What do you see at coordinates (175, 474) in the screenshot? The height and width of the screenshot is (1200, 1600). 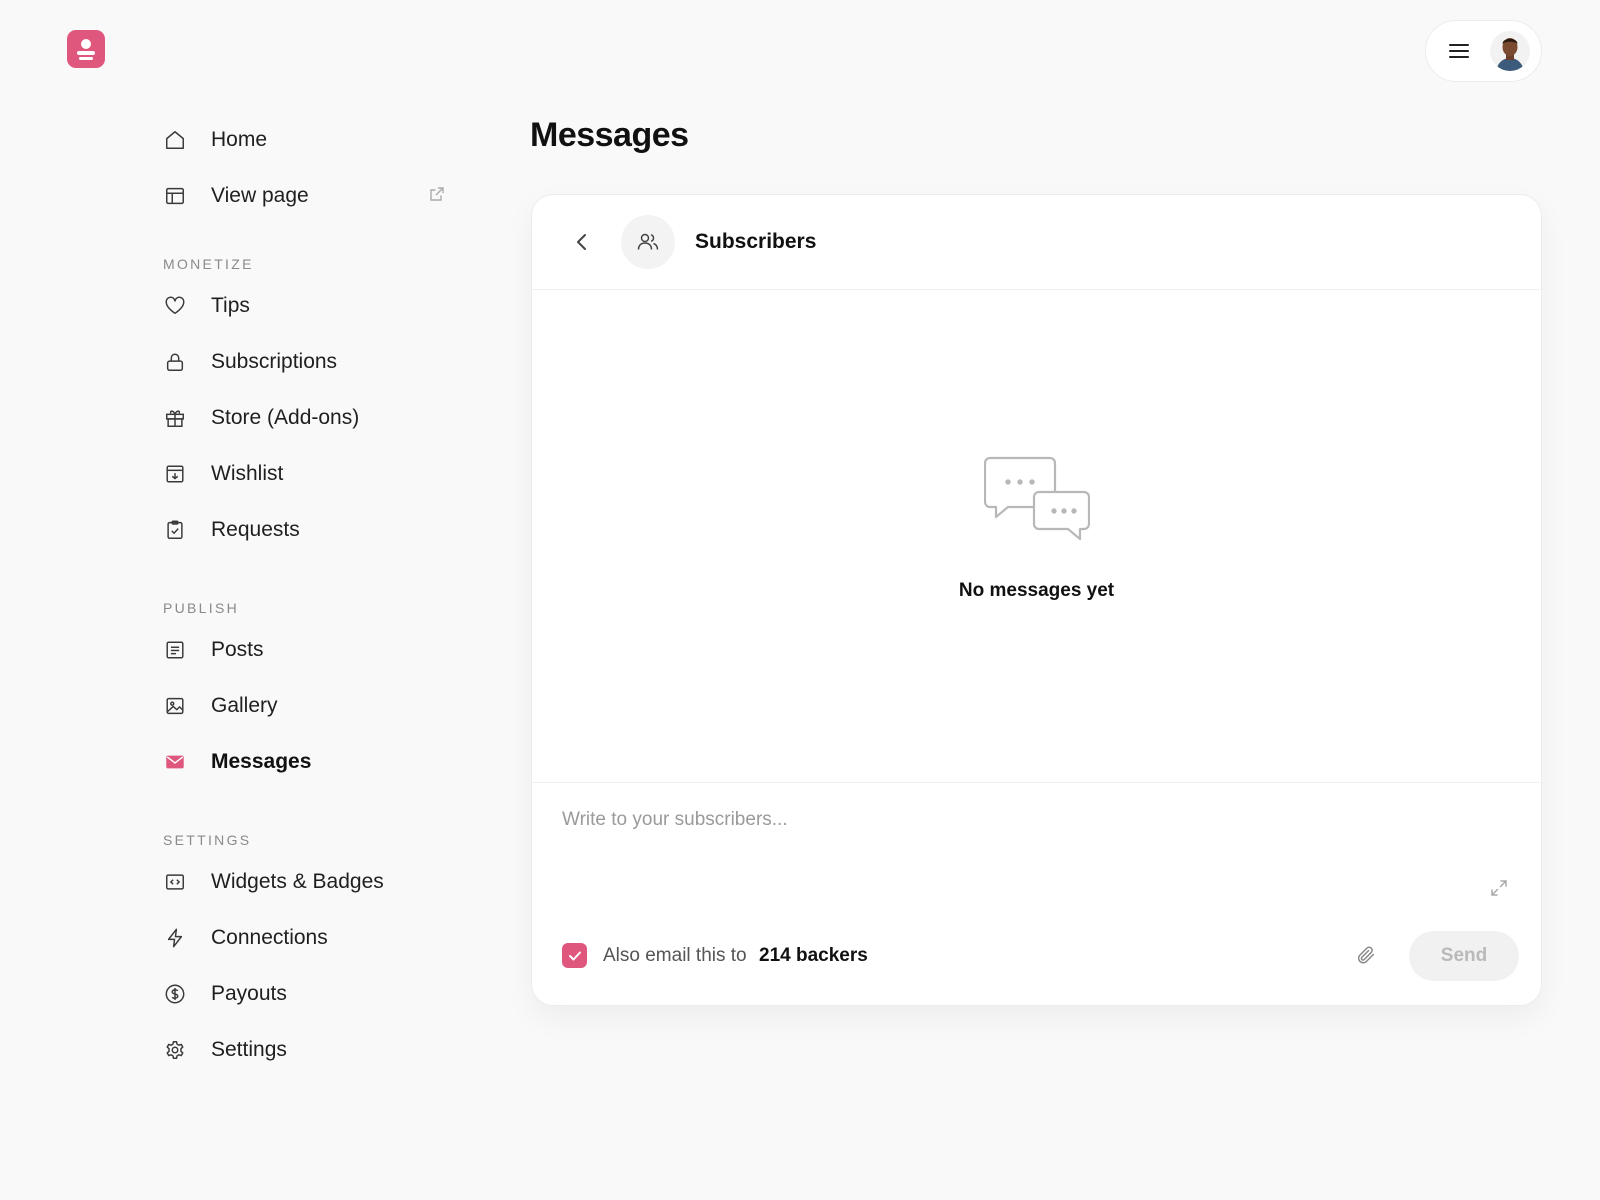 I see `archive-icon` at bounding box center [175, 474].